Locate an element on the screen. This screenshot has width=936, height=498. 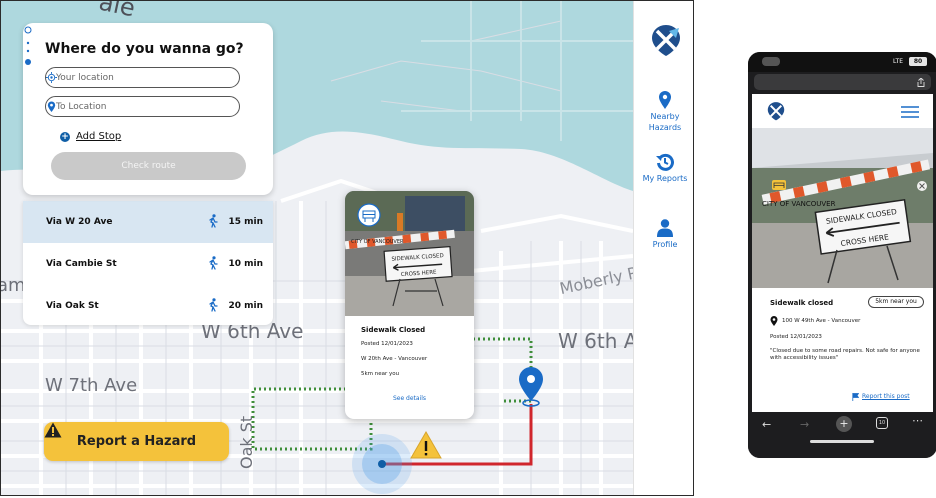
hazard-card-posted: Posted 12/01/2023 is located at coordinates (387, 344).